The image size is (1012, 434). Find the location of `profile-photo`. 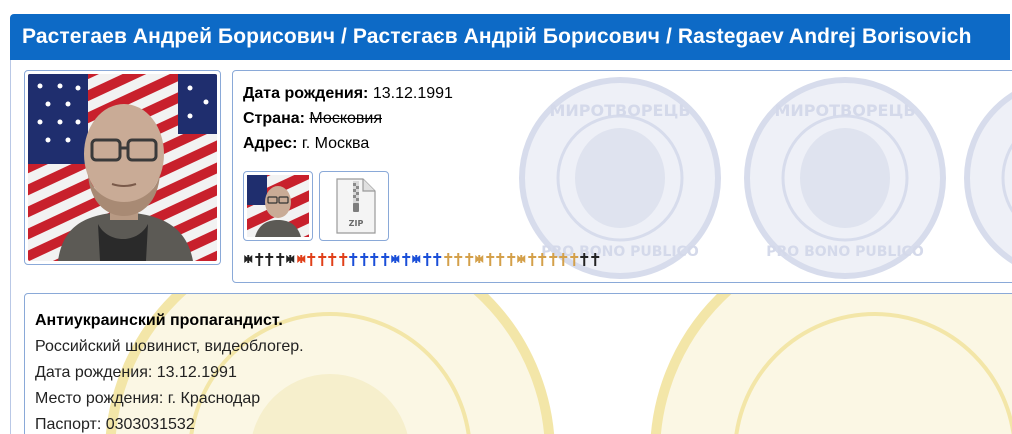

profile-photo is located at coordinates (122, 167).